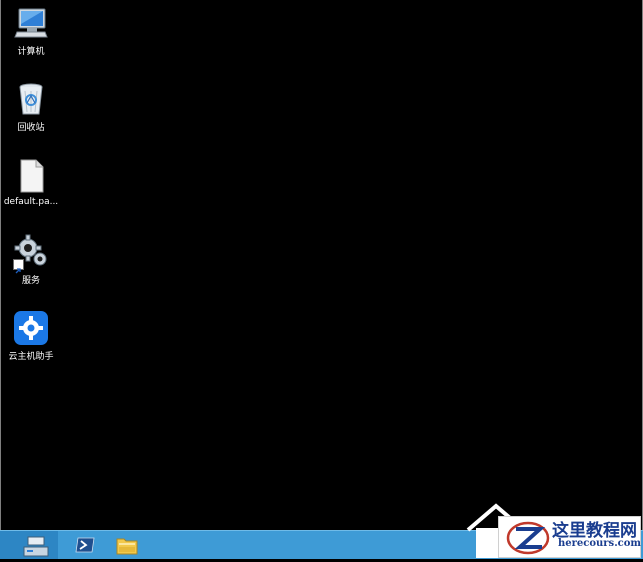 This screenshot has width=643, height=562. I want to click on taskbar-app-powershell, so click(85, 545).